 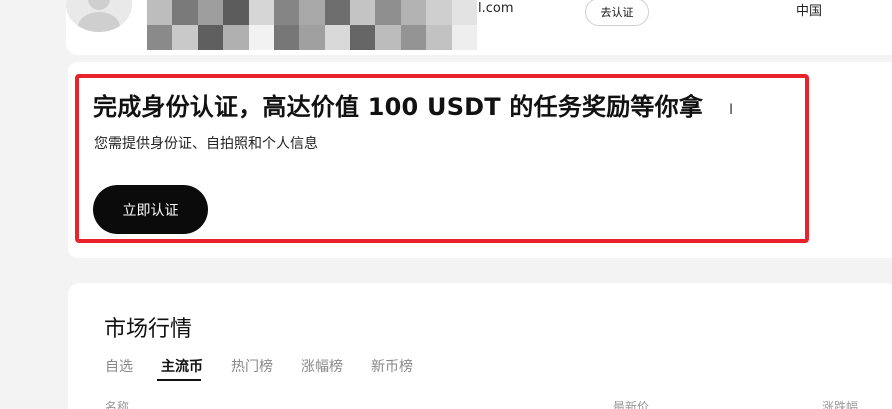 What do you see at coordinates (252, 366) in the screenshot?
I see `tab-hot: 热门榜` at bounding box center [252, 366].